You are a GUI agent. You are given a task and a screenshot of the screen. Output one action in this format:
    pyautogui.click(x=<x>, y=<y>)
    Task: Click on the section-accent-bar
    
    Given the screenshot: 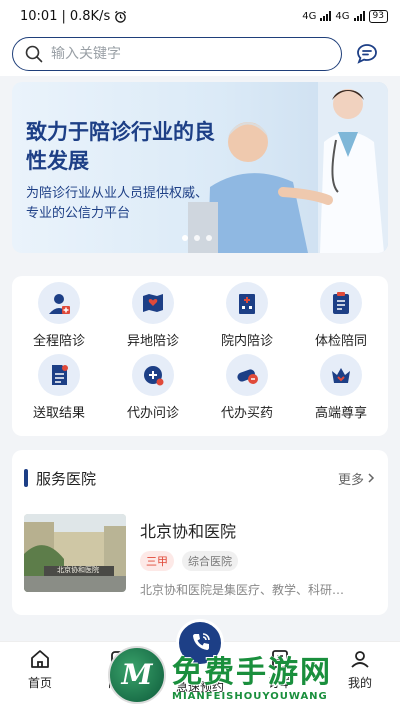 What is the action you would take?
    pyautogui.click(x=26, y=478)
    